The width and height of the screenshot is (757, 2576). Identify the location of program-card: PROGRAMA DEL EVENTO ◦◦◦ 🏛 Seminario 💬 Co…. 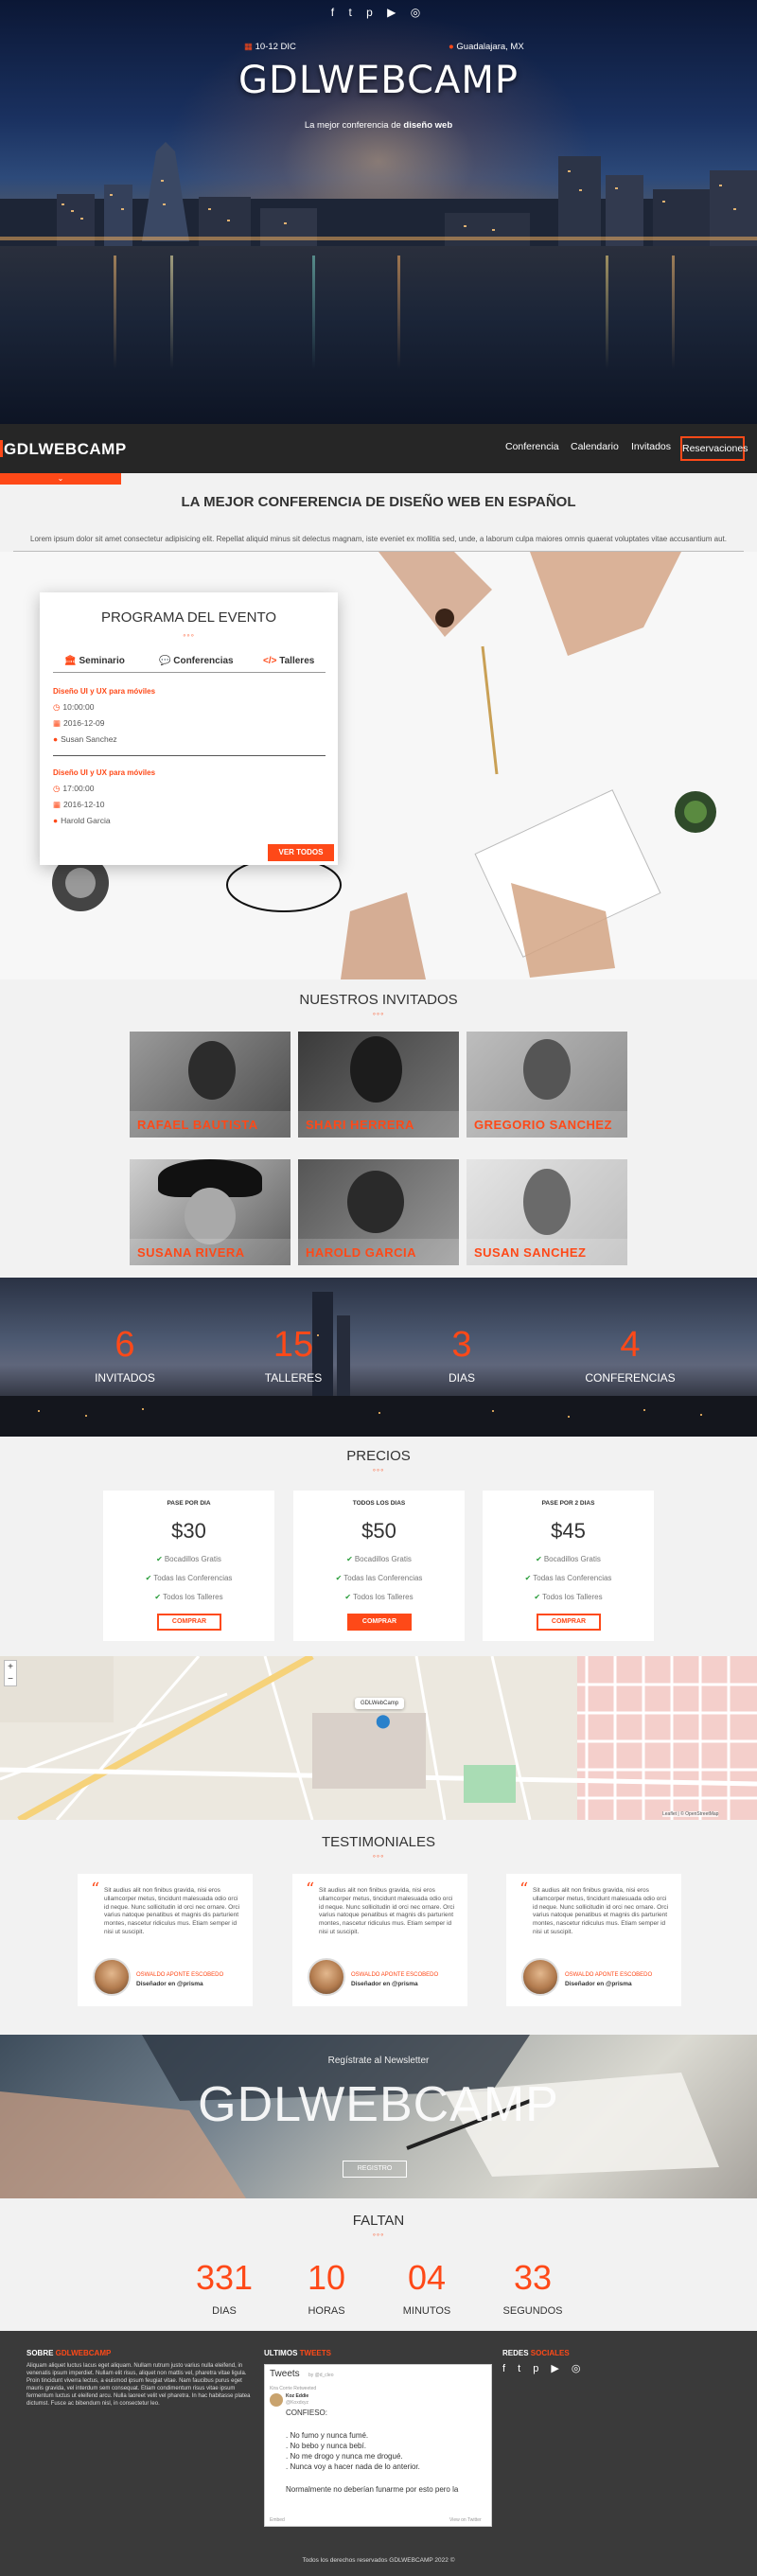
(189, 728).